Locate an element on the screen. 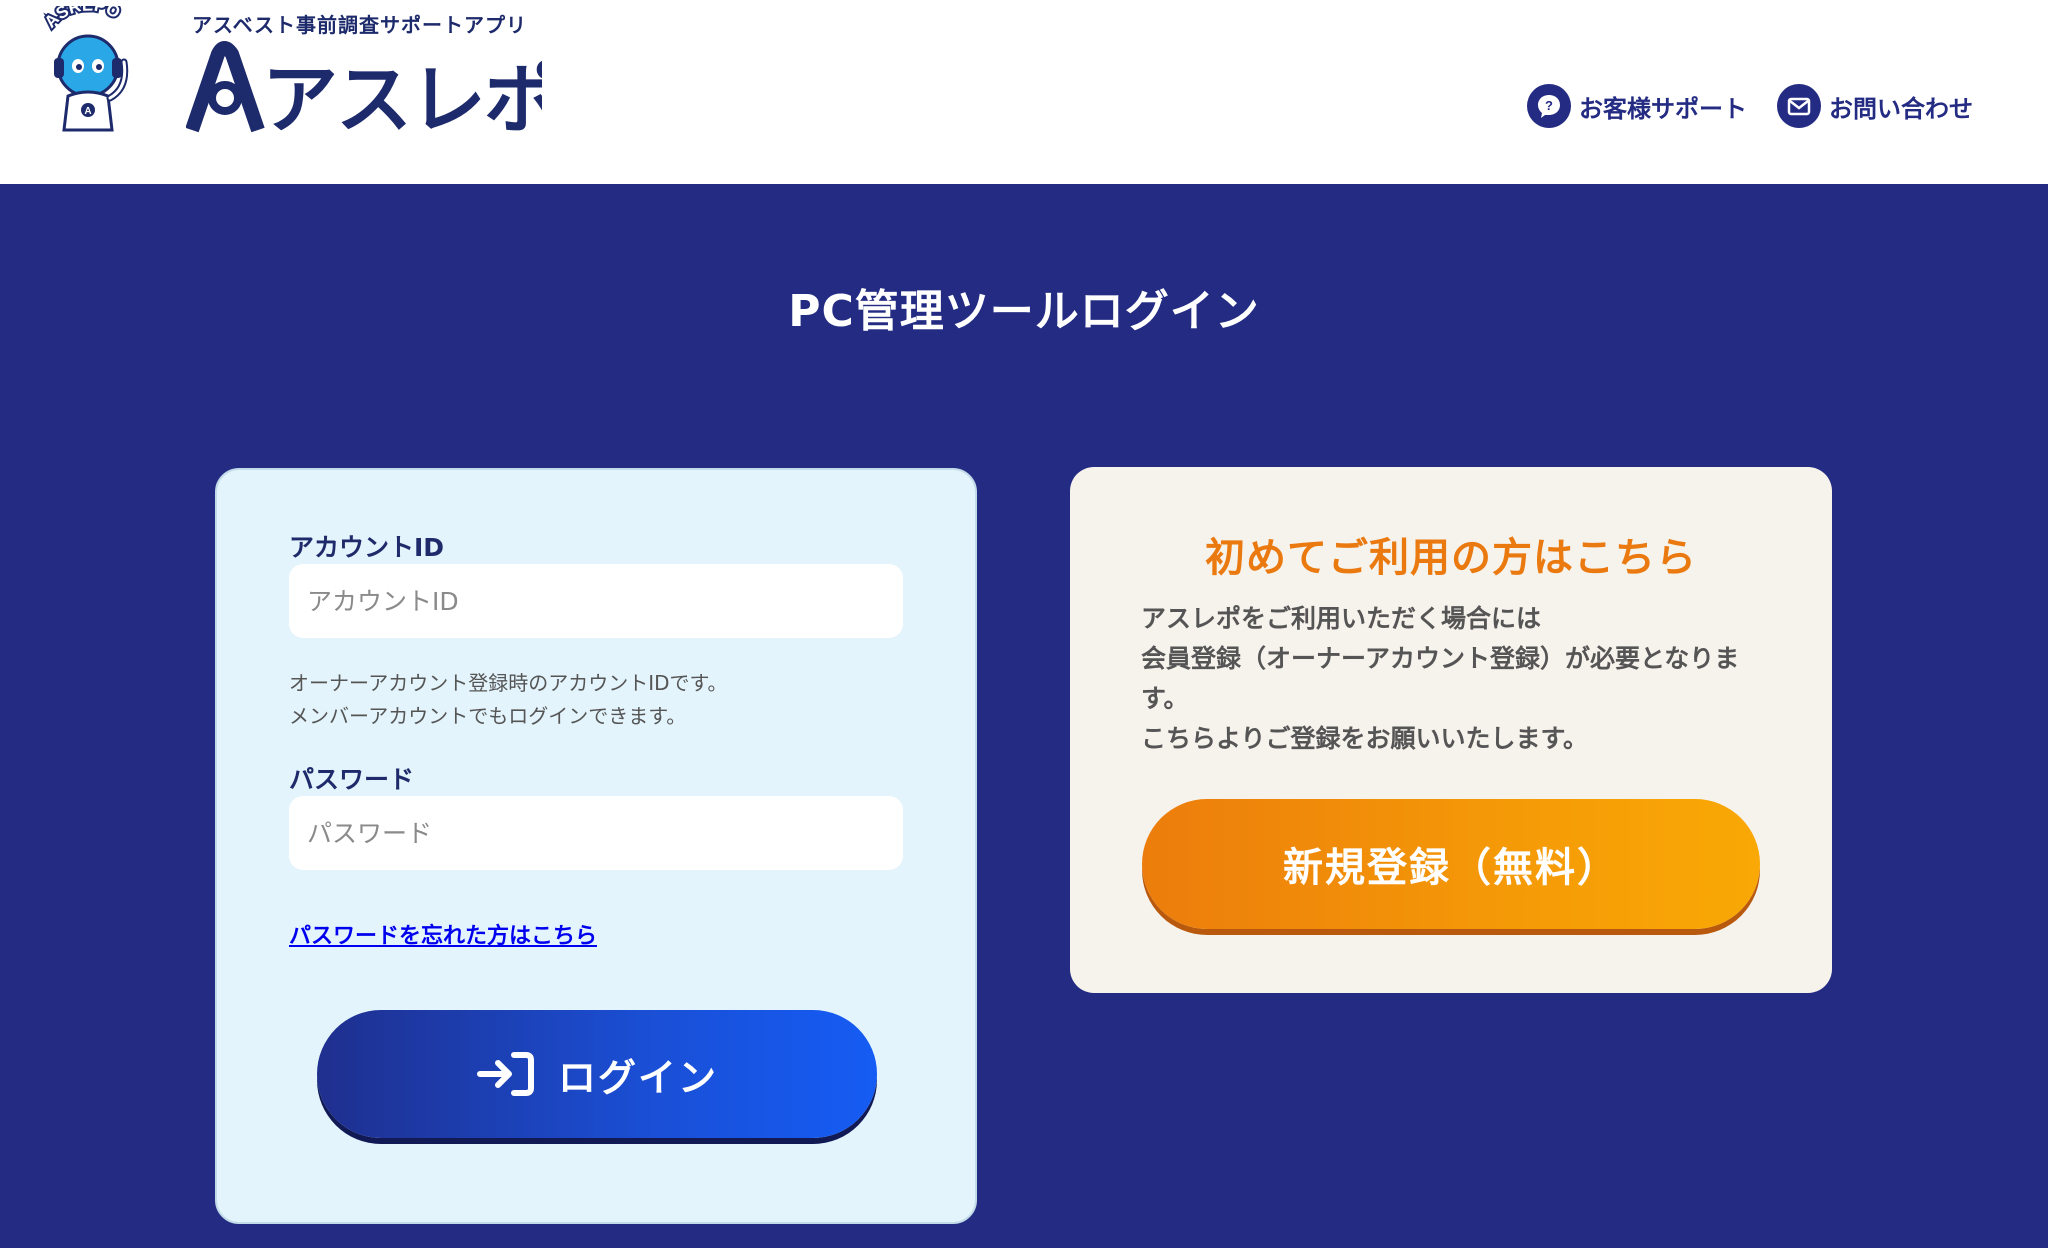  envelope-icon is located at coordinates (1799, 106).